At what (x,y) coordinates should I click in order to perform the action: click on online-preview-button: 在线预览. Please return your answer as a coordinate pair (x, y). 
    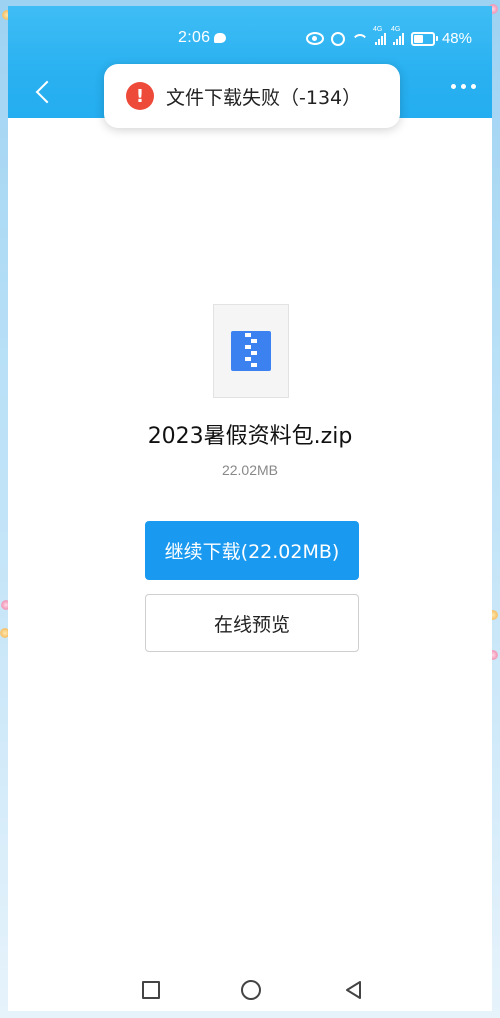
    Looking at the image, I should click on (252, 623).